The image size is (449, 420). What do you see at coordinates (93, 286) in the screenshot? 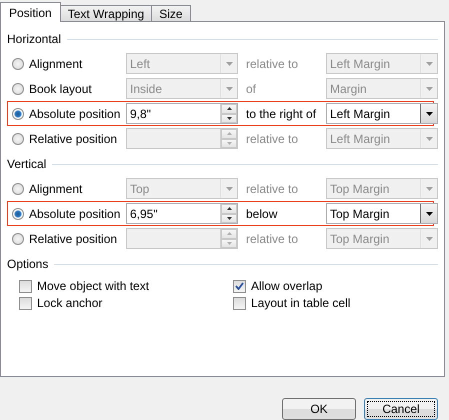
I see `checkbox-label: Move object with text` at bounding box center [93, 286].